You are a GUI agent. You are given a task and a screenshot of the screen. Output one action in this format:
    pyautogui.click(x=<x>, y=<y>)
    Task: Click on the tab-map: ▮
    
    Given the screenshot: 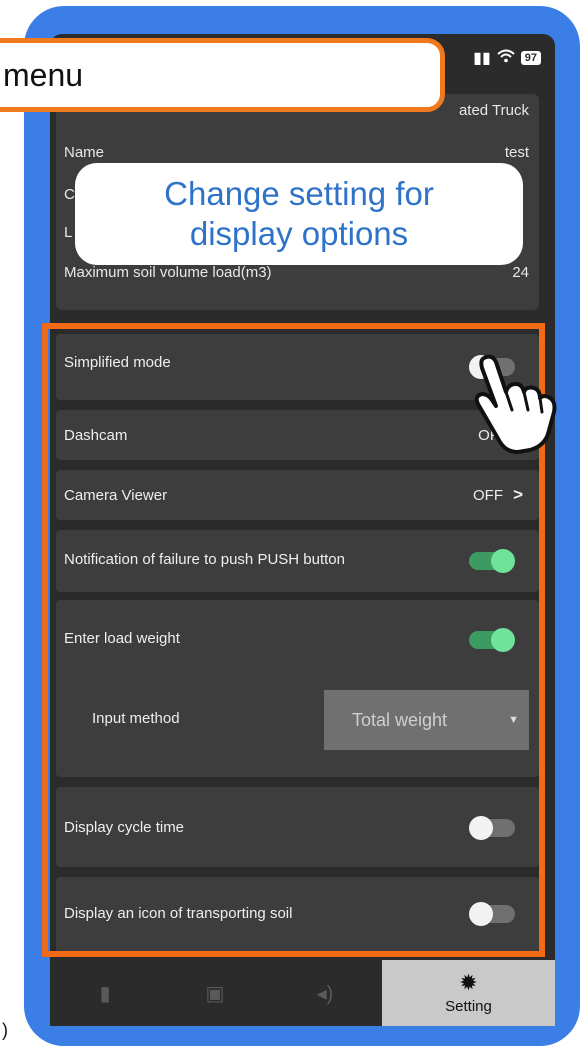 What is the action you would take?
    pyautogui.click(x=105, y=993)
    